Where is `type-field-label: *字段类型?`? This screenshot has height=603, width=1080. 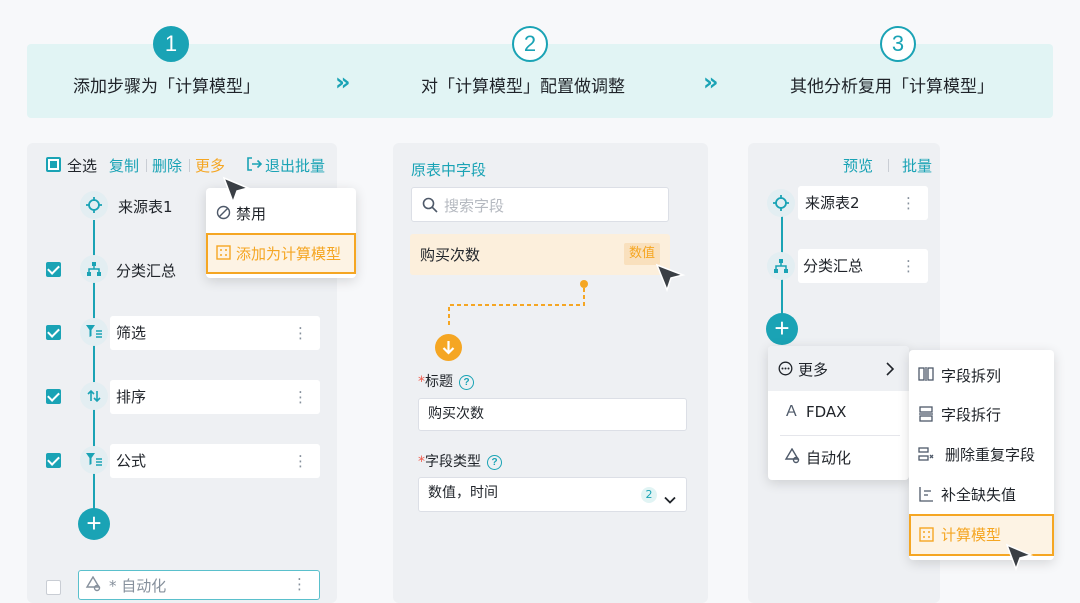
type-field-label: *字段类型? is located at coordinates (460, 461).